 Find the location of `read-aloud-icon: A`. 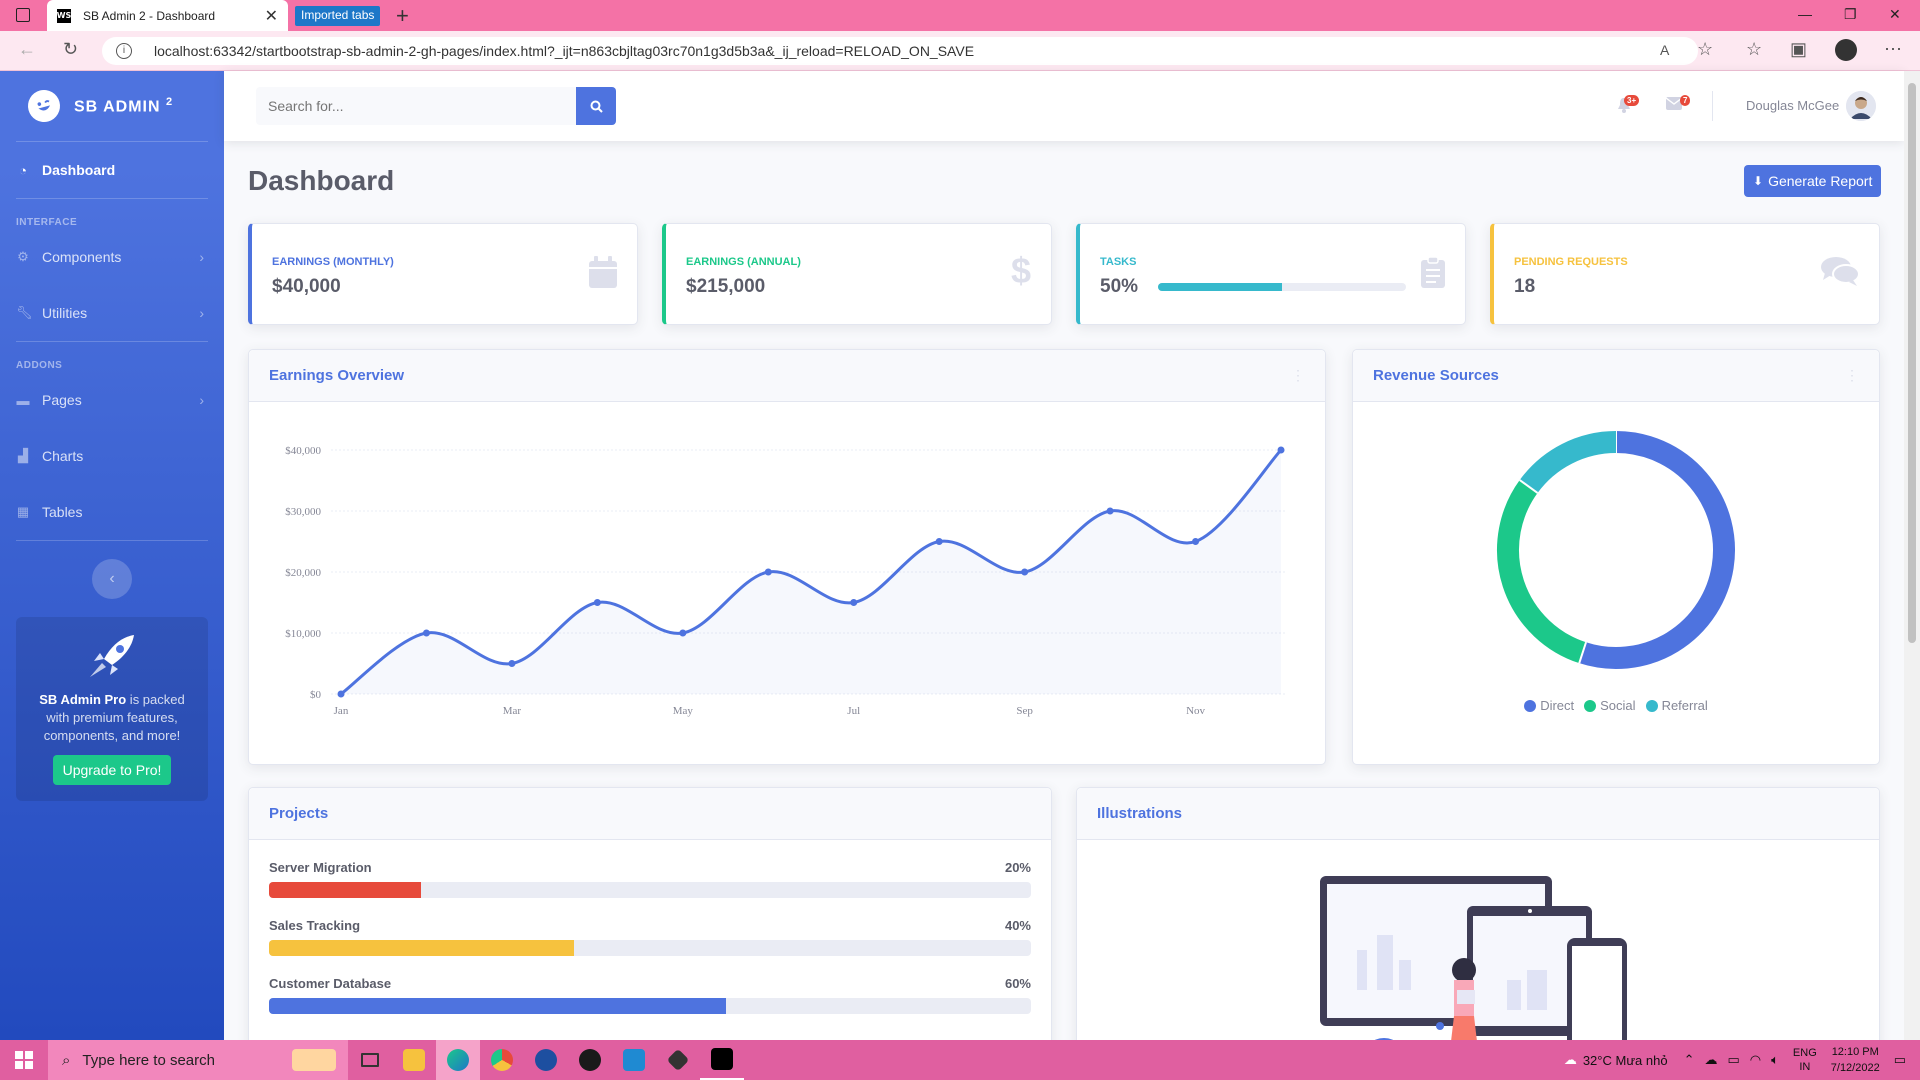

read-aloud-icon: A is located at coordinates (1664, 50).